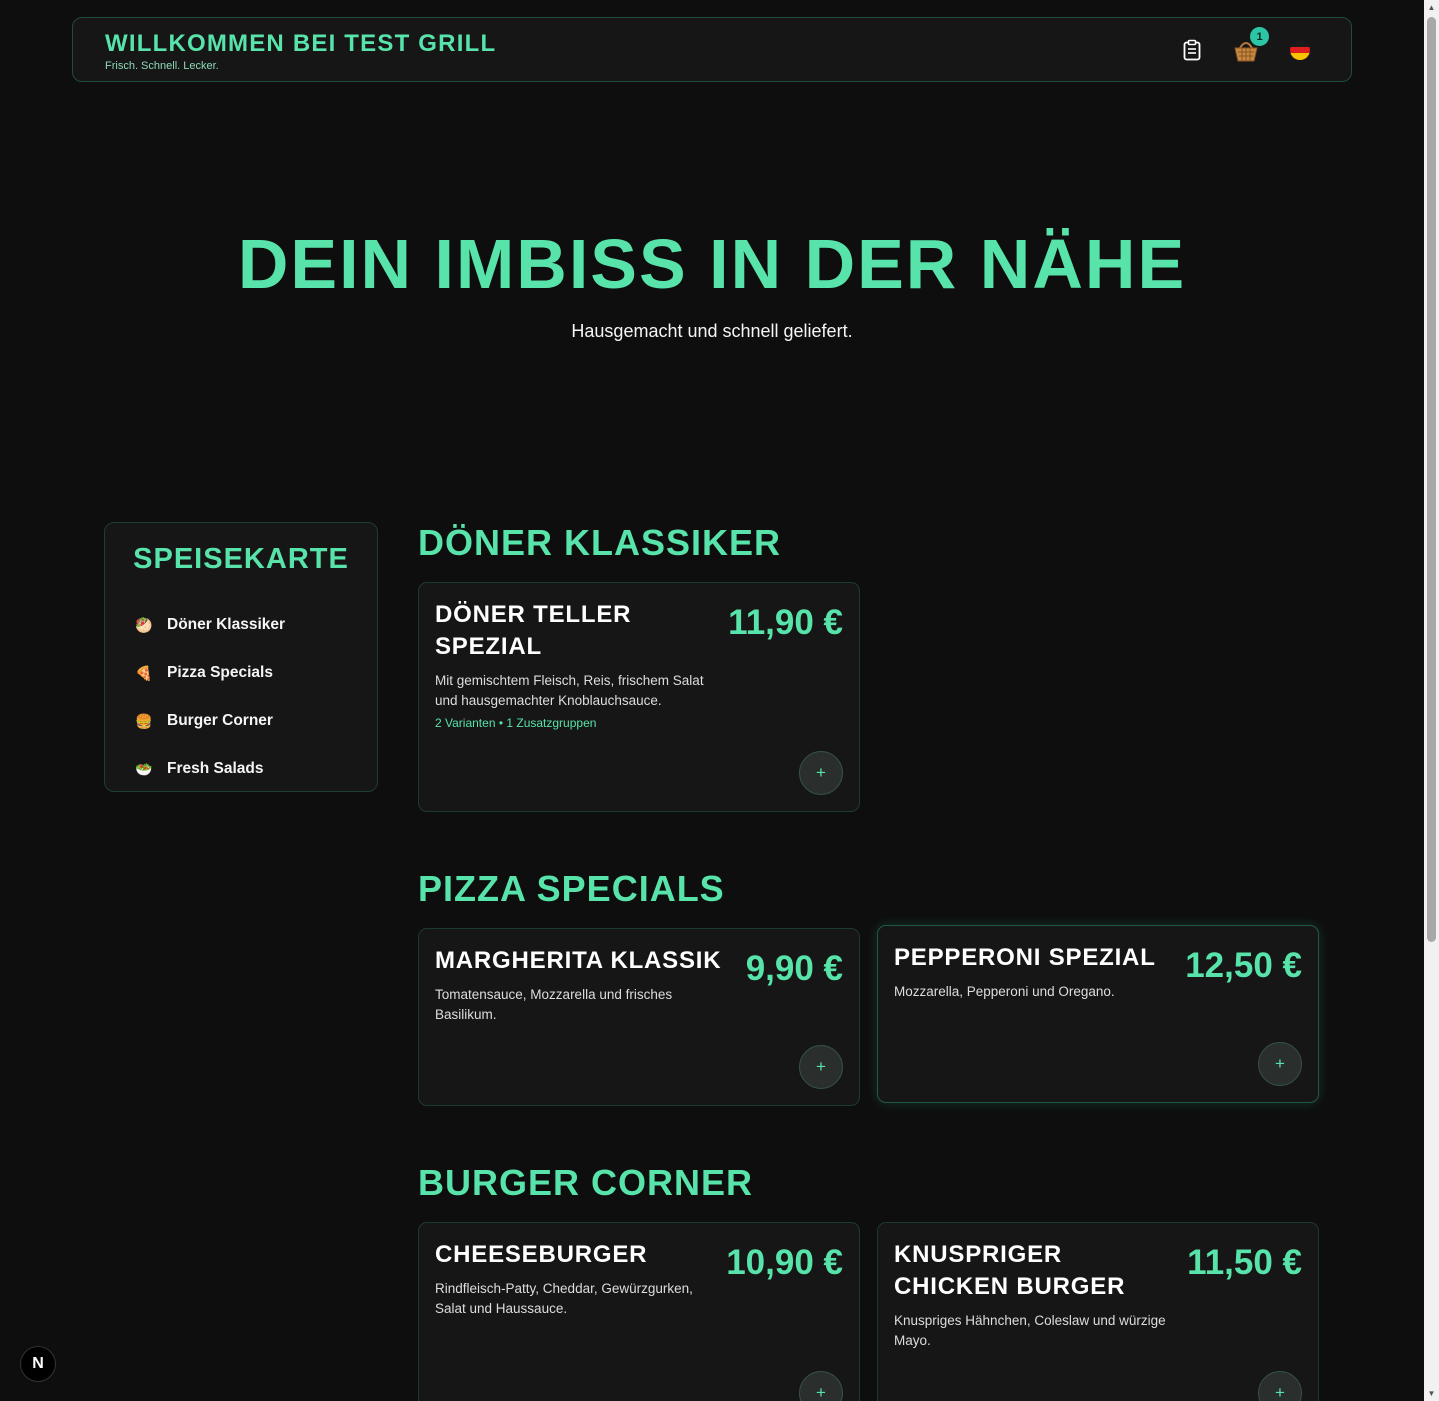 The width and height of the screenshot is (1439, 1401). I want to click on scroll-down-arrow-icon: ▼, so click(1431, 1393).